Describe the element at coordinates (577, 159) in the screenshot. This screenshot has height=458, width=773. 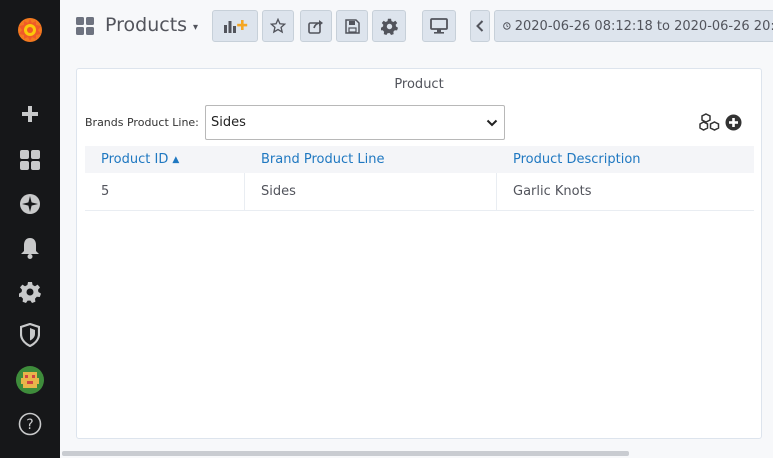
I see `column-label: Product Description` at that location.